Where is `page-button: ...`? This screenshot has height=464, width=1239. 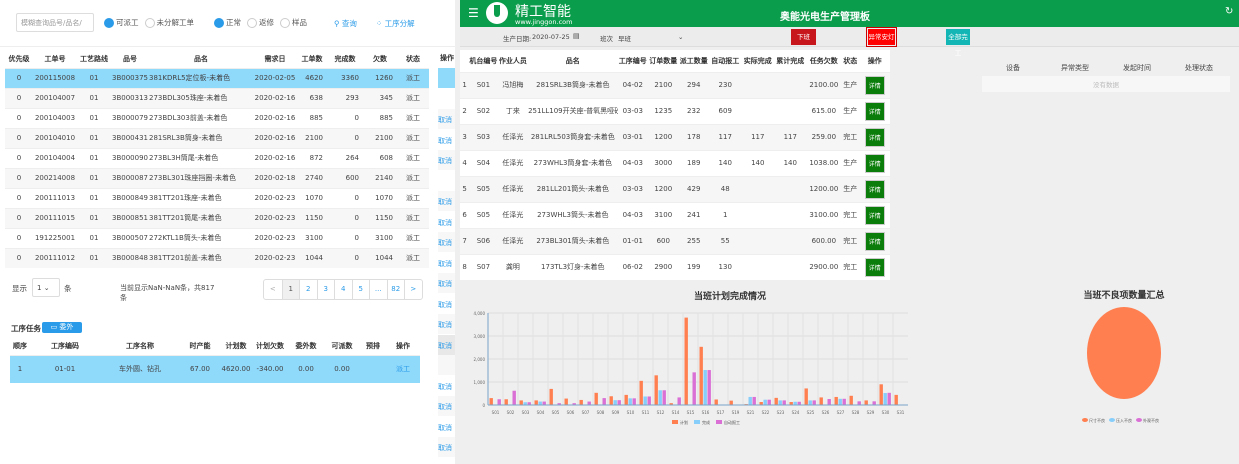
page-button: ... is located at coordinates (378, 289).